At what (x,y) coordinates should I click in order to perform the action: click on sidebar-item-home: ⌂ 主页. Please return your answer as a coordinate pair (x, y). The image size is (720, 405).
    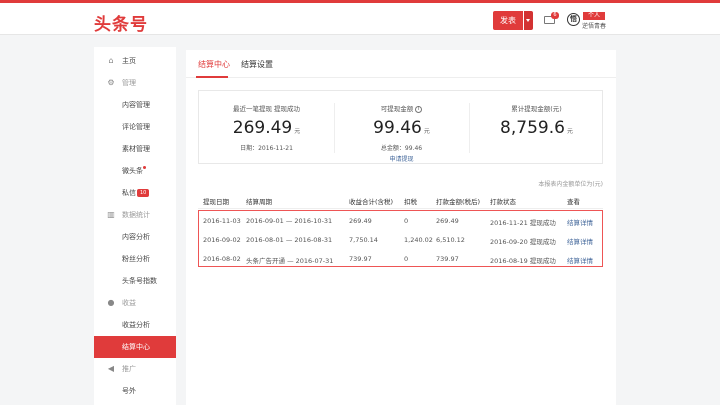
    Looking at the image, I should click on (135, 61).